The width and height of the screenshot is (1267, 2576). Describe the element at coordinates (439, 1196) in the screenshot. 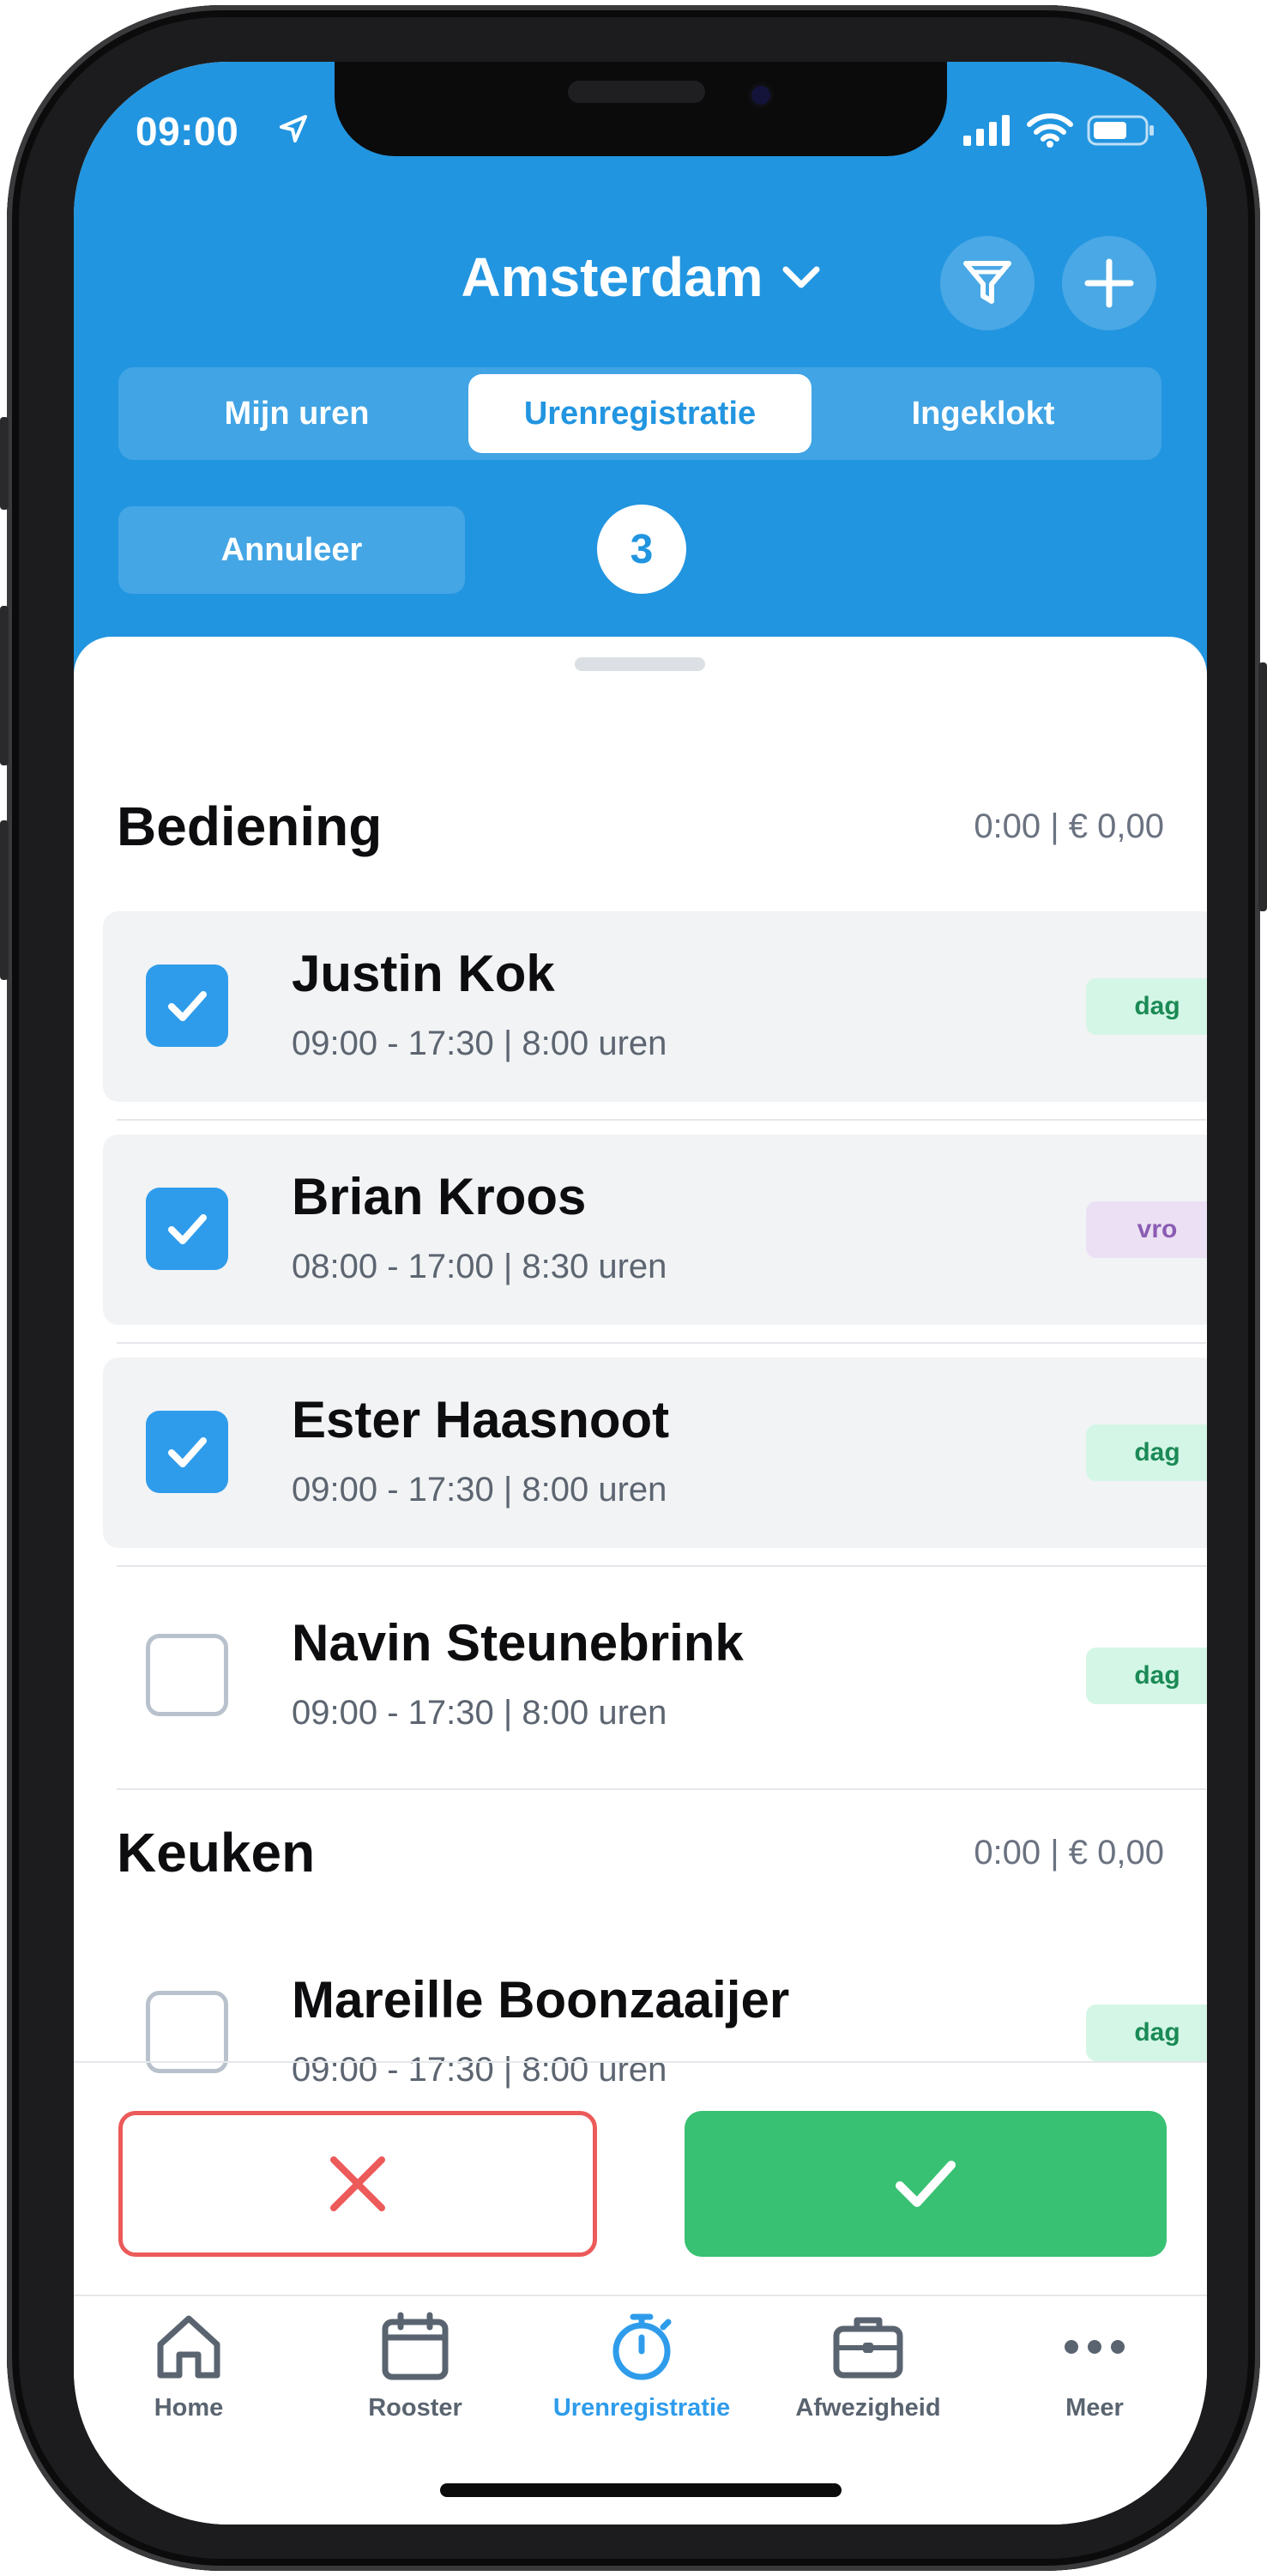

I see `employee-name: Brian Kroos` at that location.